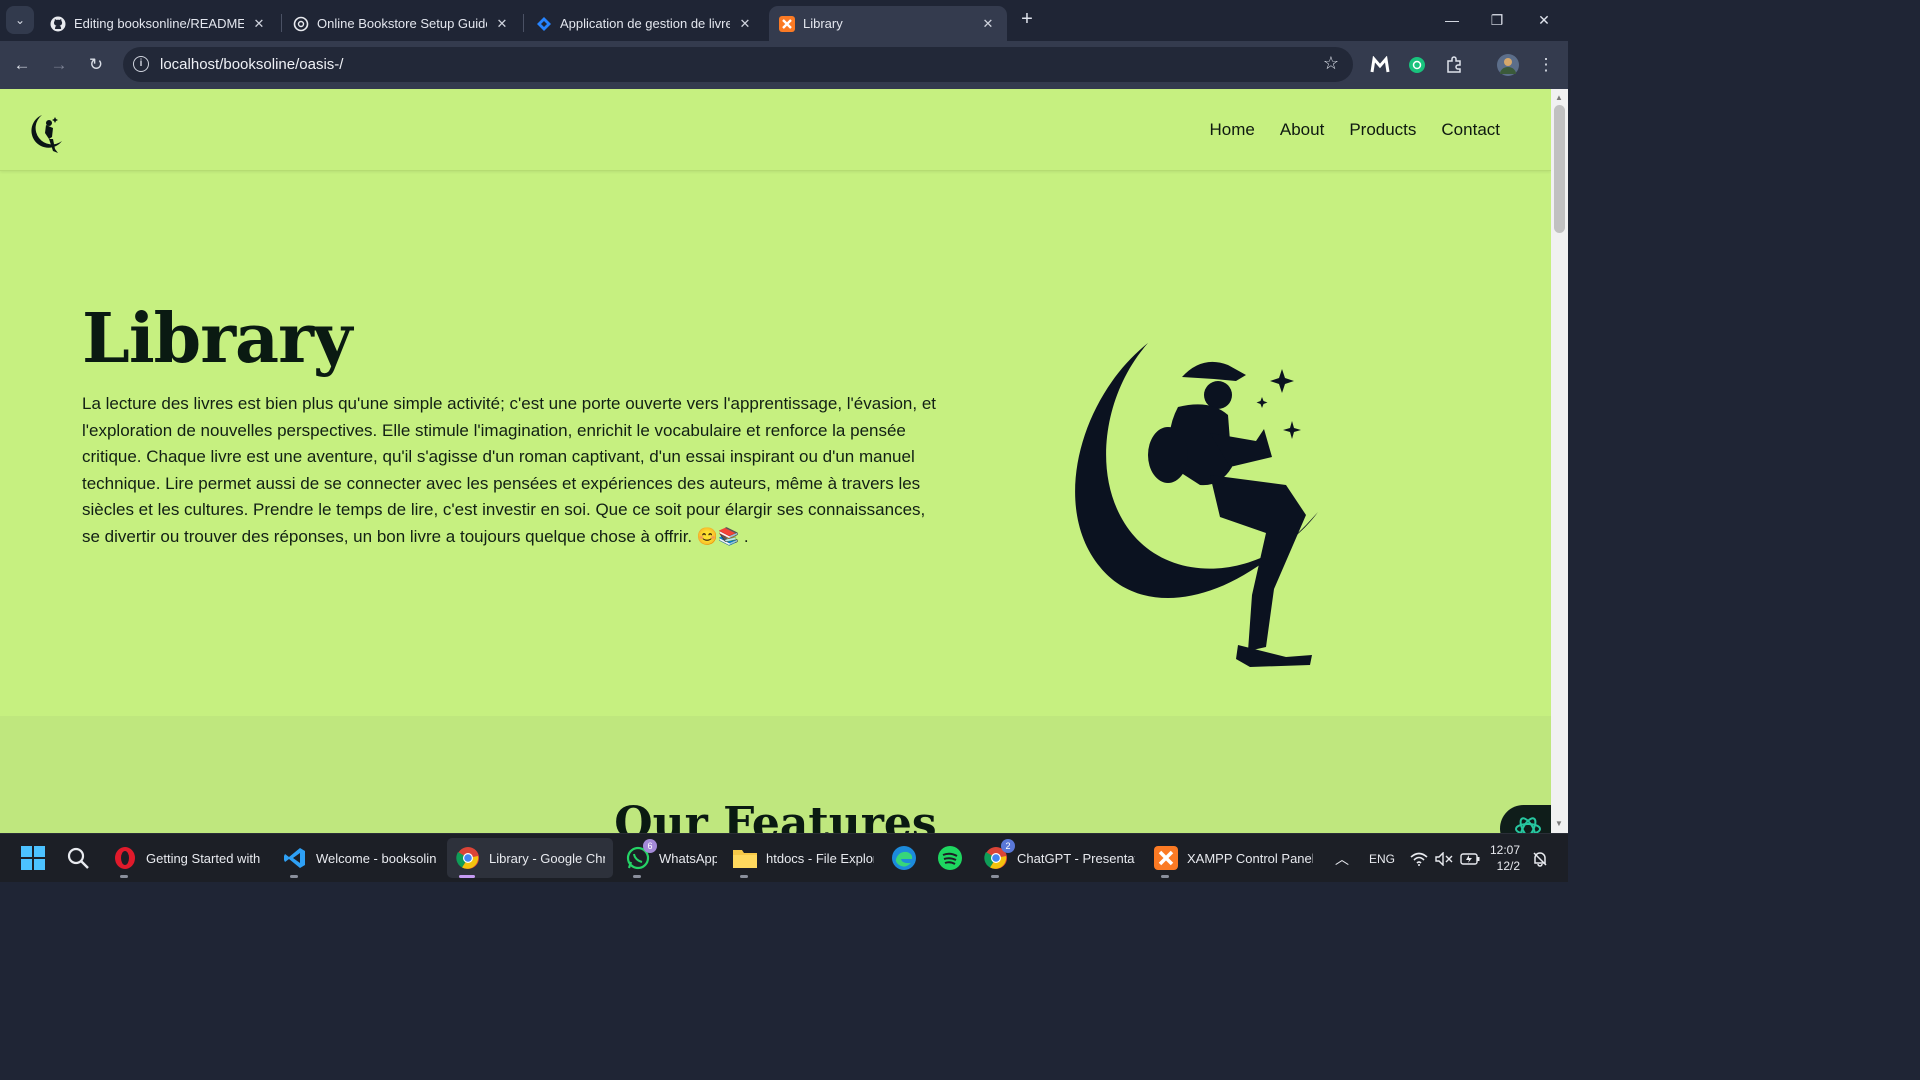  What do you see at coordinates (1546, 65) in the screenshot?
I see `more-menu-icon: ⋮` at bounding box center [1546, 65].